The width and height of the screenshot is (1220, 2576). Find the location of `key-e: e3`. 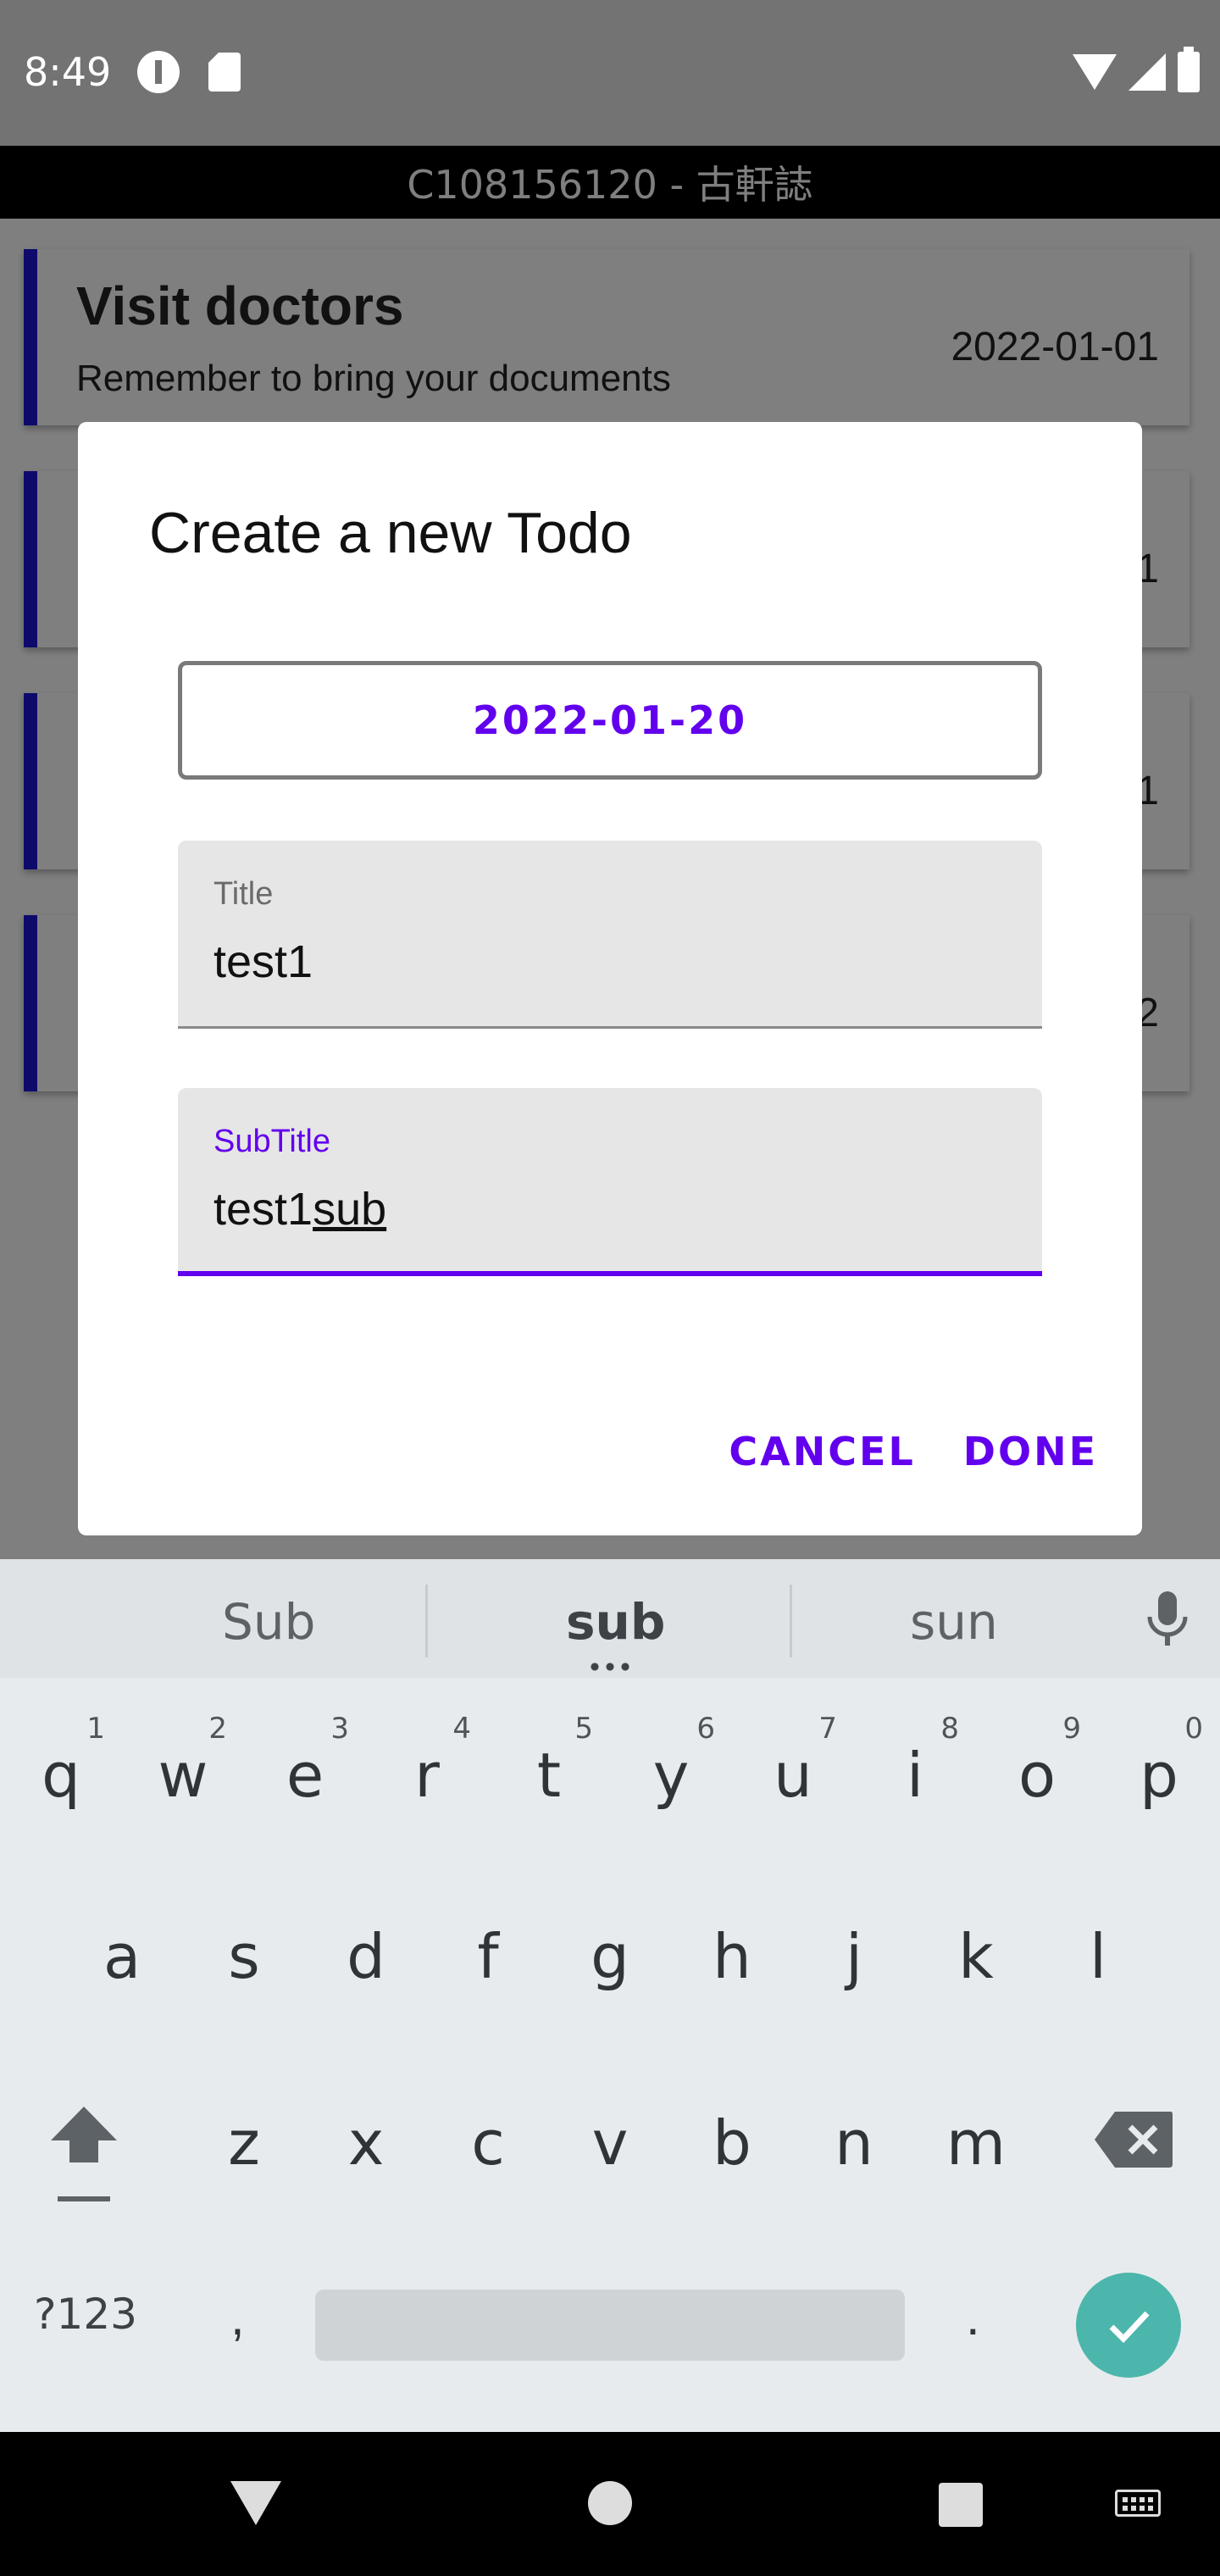

key-e: e3 is located at coordinates (305, 1775).